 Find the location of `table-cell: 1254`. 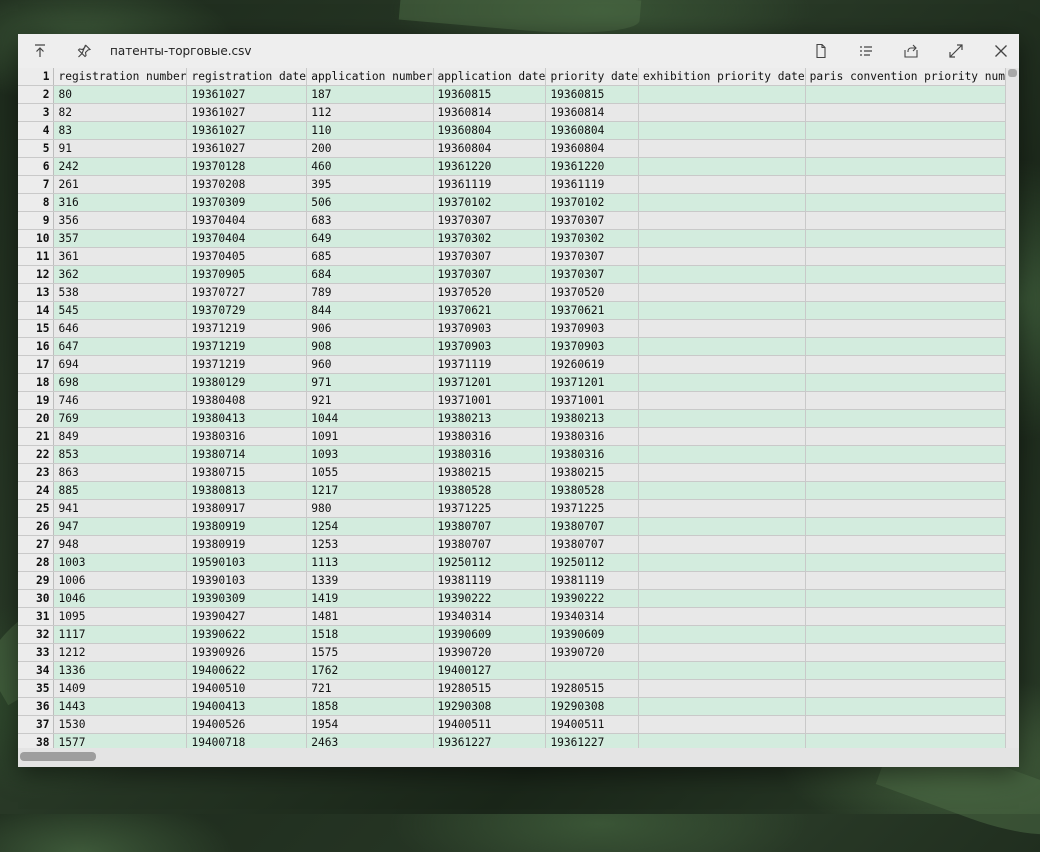

table-cell: 1254 is located at coordinates (370, 526).